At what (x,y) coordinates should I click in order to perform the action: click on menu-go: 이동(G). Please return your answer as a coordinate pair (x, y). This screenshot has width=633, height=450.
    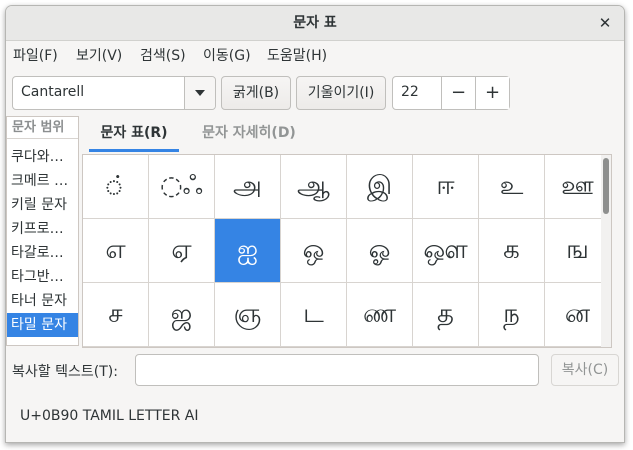
    Looking at the image, I should click on (227, 56).